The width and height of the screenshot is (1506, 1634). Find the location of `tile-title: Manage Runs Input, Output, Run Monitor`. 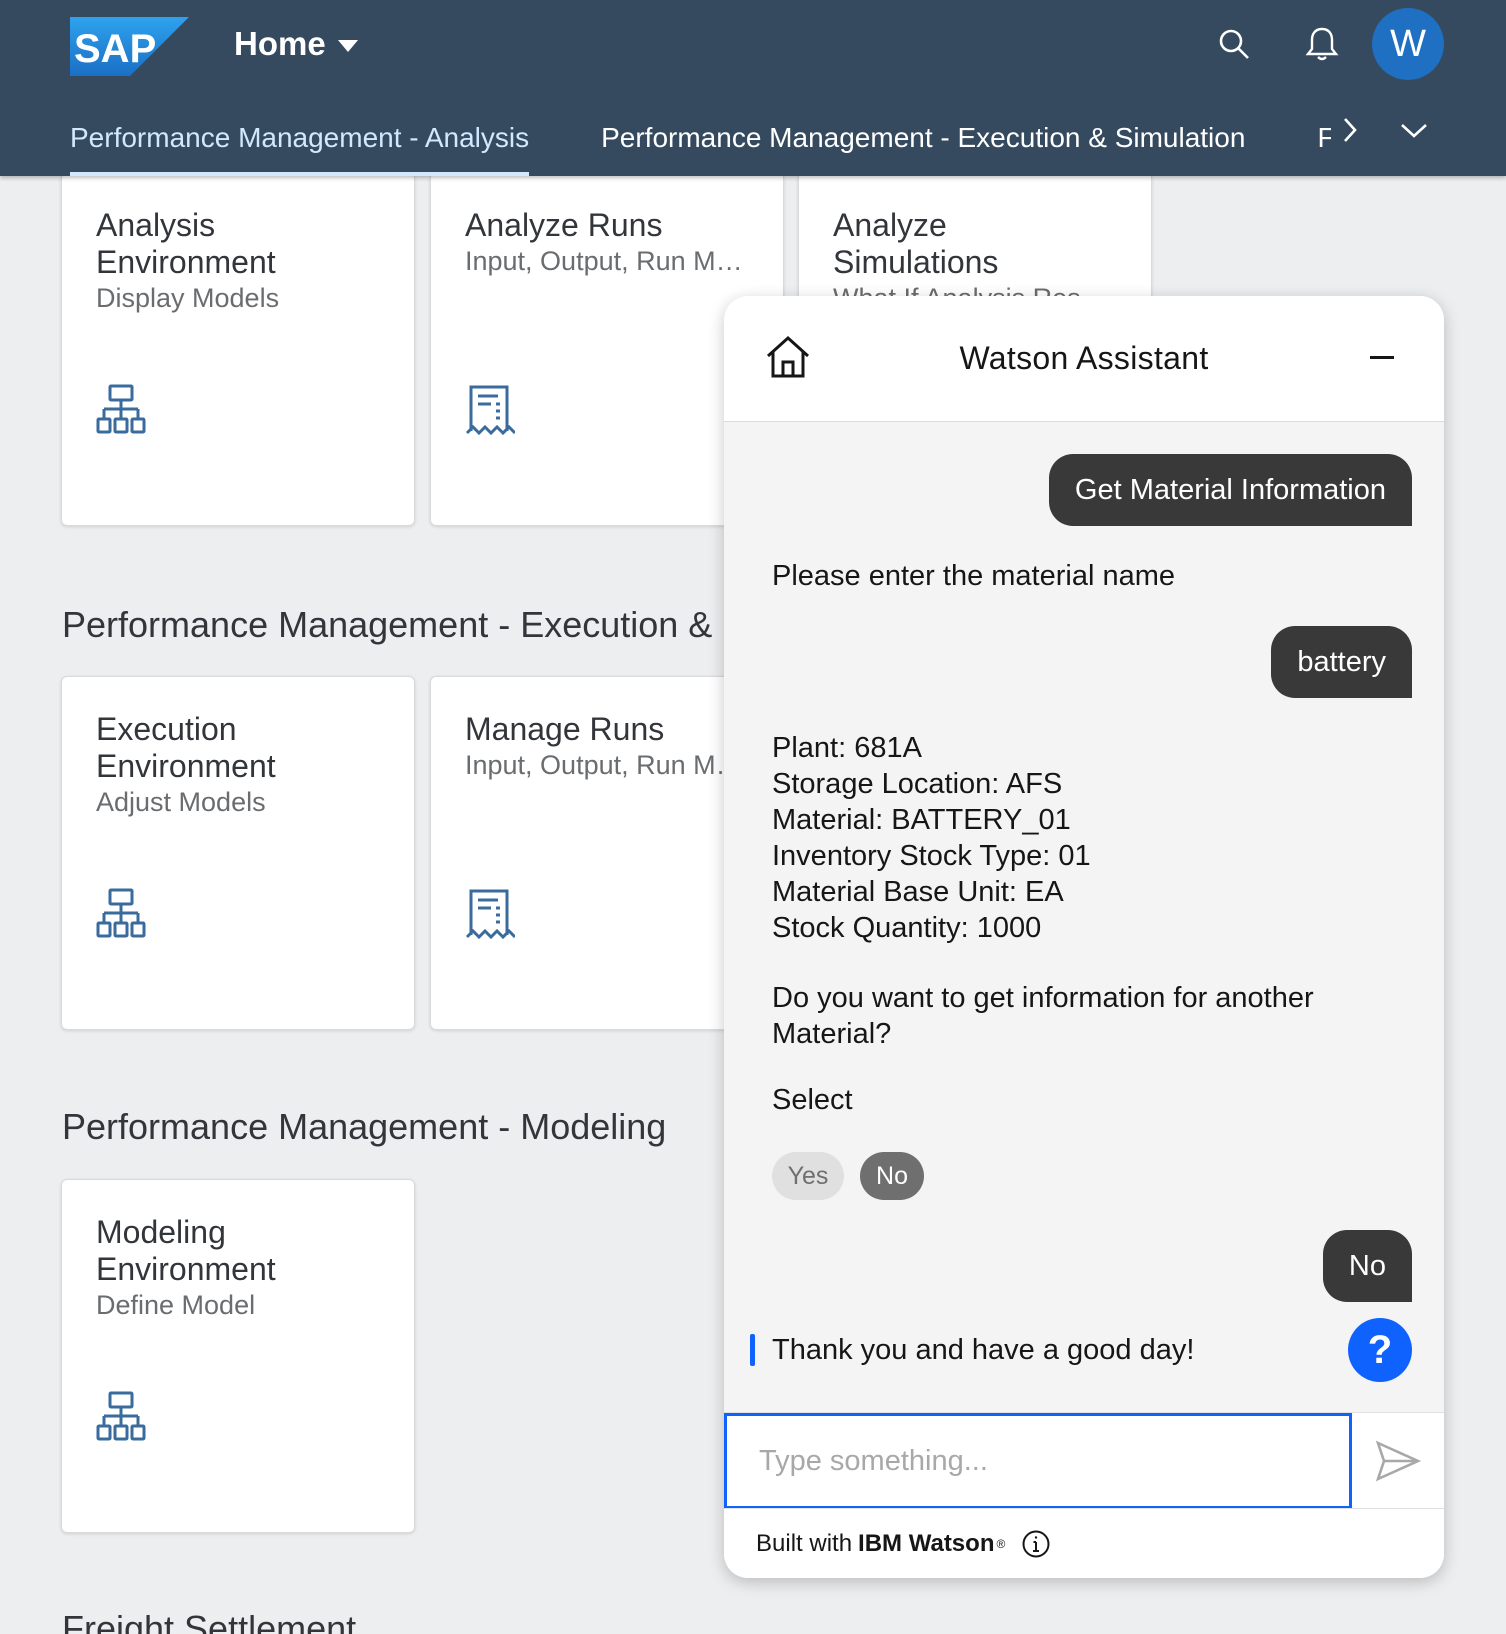

tile-title: Manage Runs Input, Output, Run Monitor is located at coordinates (609, 745).